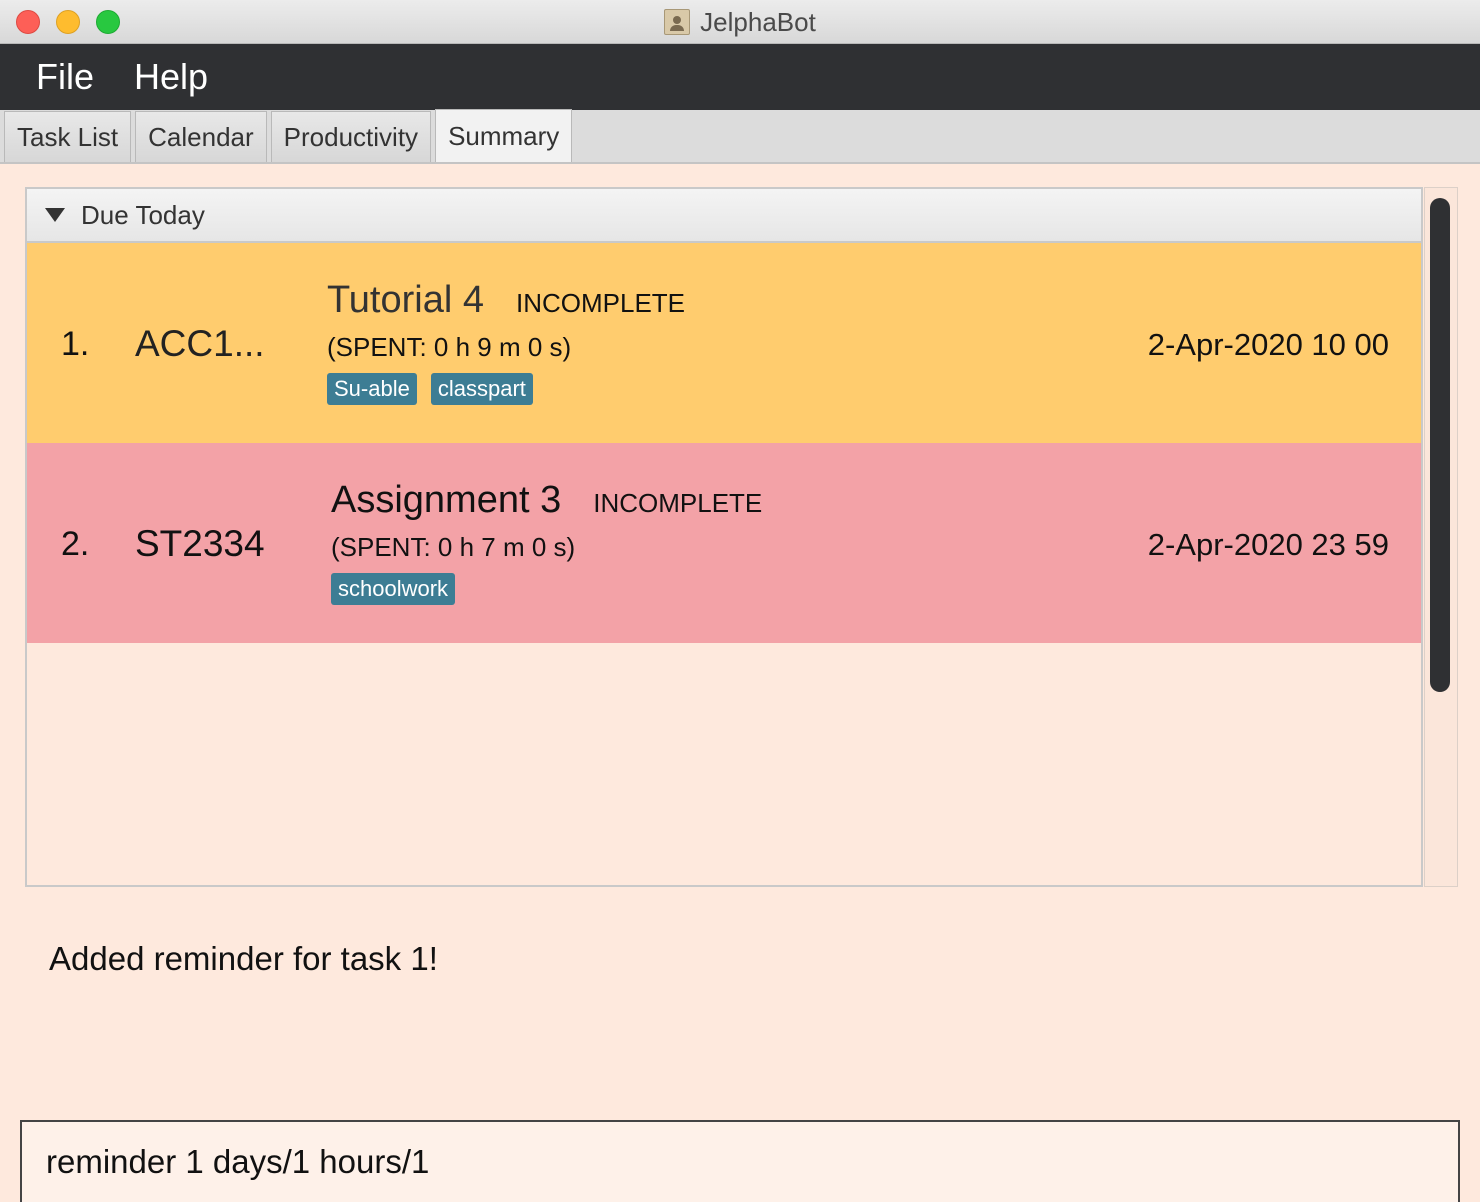  Describe the element at coordinates (449, 347) in the screenshot. I see `task-time-spent: (SPENT: 0 h 9 m 0 s)` at that location.